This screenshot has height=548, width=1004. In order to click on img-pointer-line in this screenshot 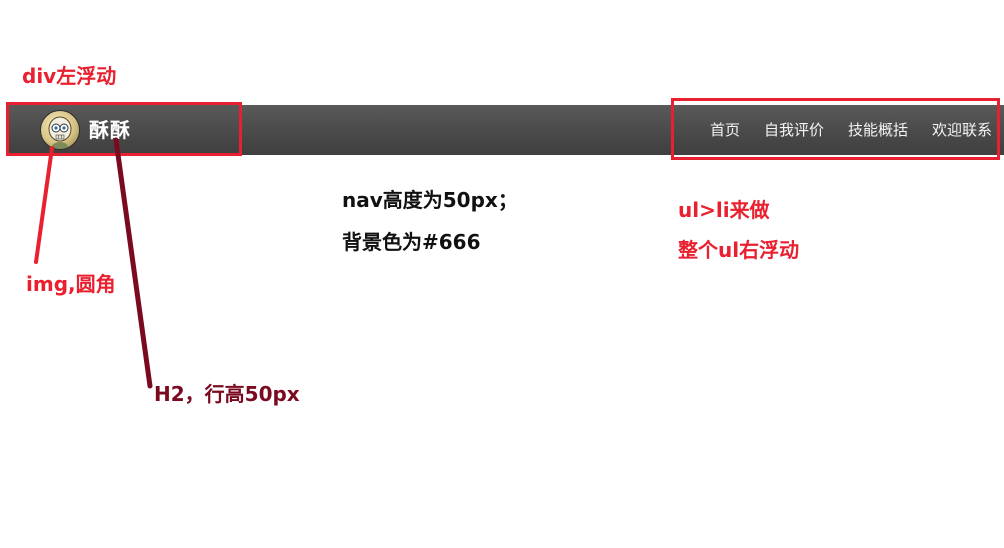, I will do `click(44, 205)`.